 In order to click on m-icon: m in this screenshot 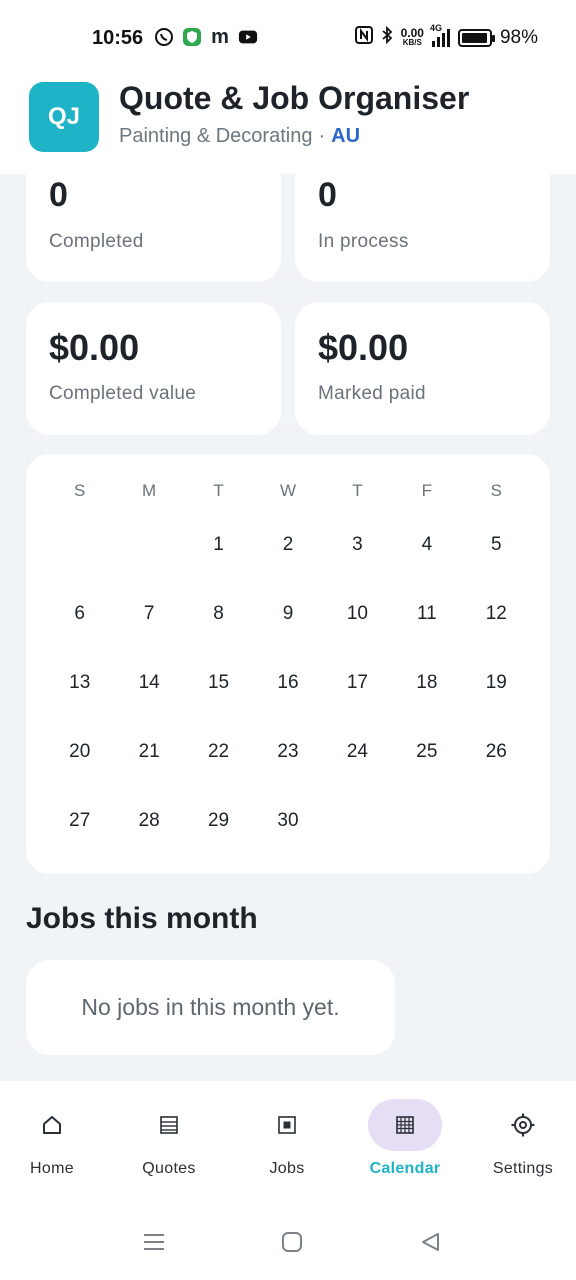, I will do `click(220, 36)`.